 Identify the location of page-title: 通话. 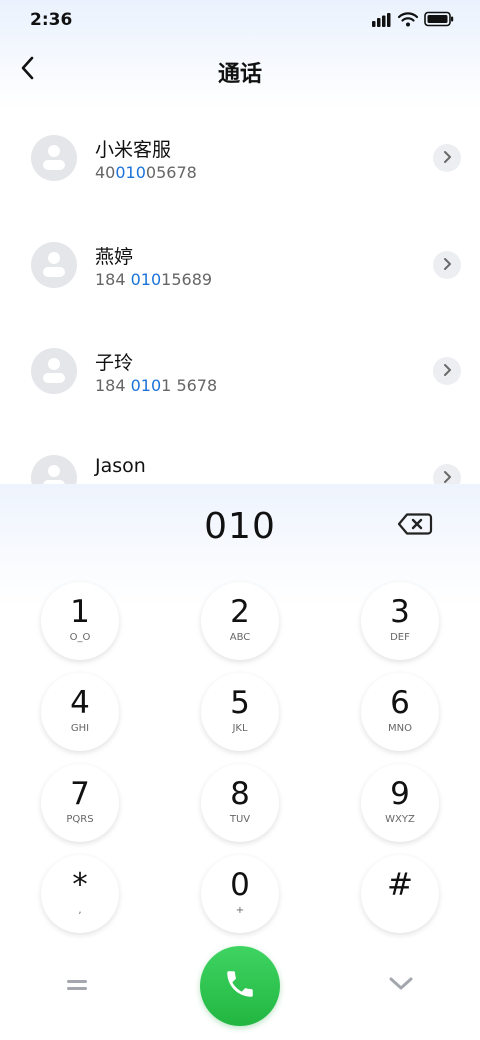
(239, 74).